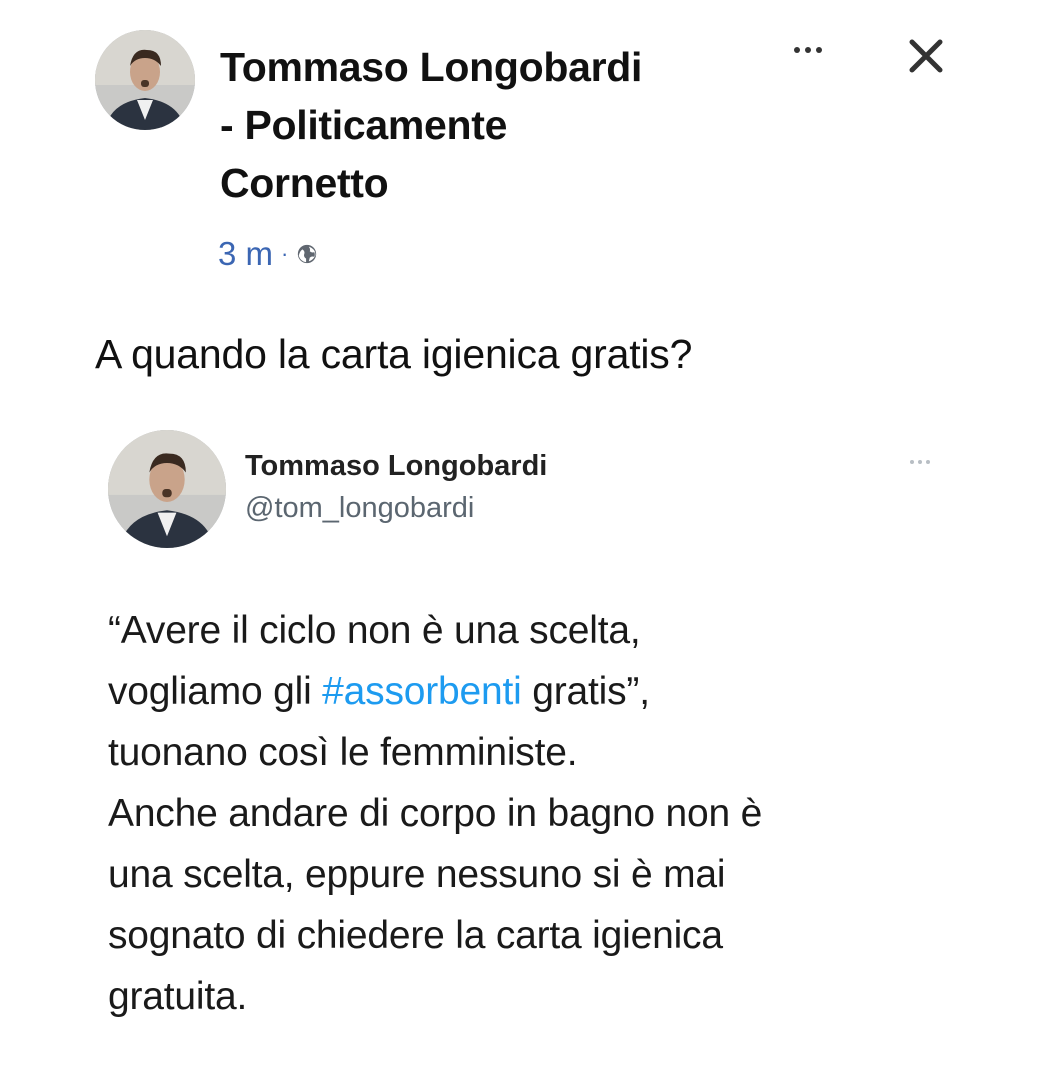  What do you see at coordinates (215, 691) in the screenshot?
I see `tweet-text: vogliamo gli` at bounding box center [215, 691].